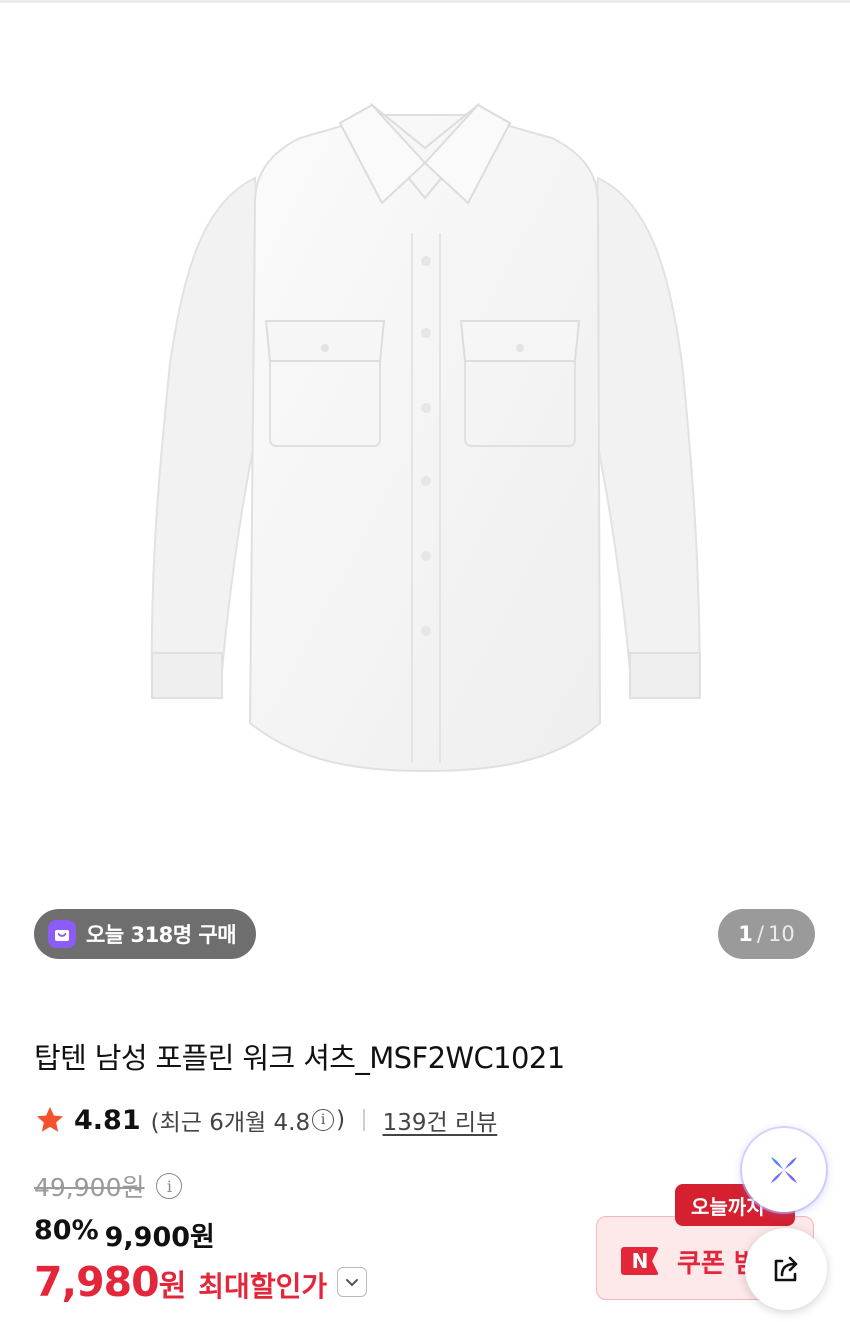 The width and height of the screenshot is (850, 1322). I want to click on final-price-unit: 원, so click(172, 1286).